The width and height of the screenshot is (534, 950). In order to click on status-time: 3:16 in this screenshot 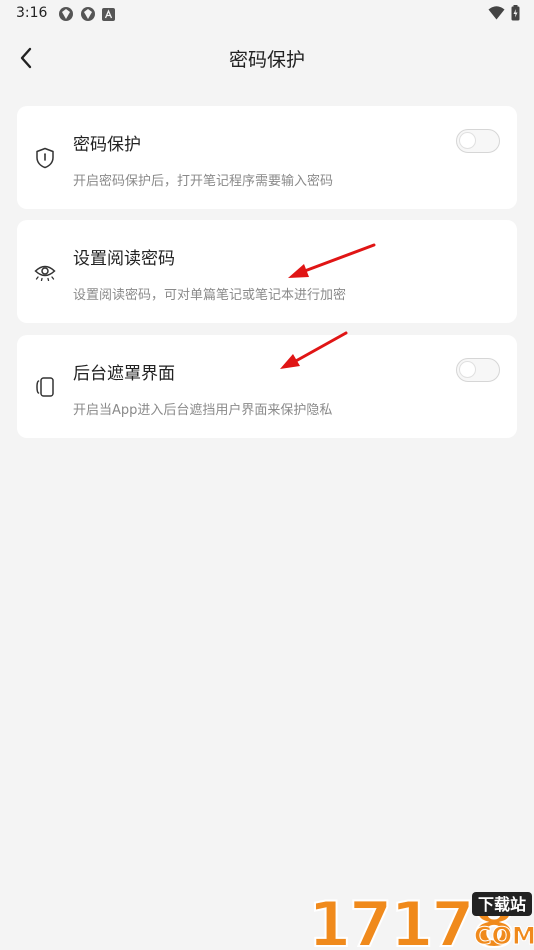, I will do `click(32, 13)`.